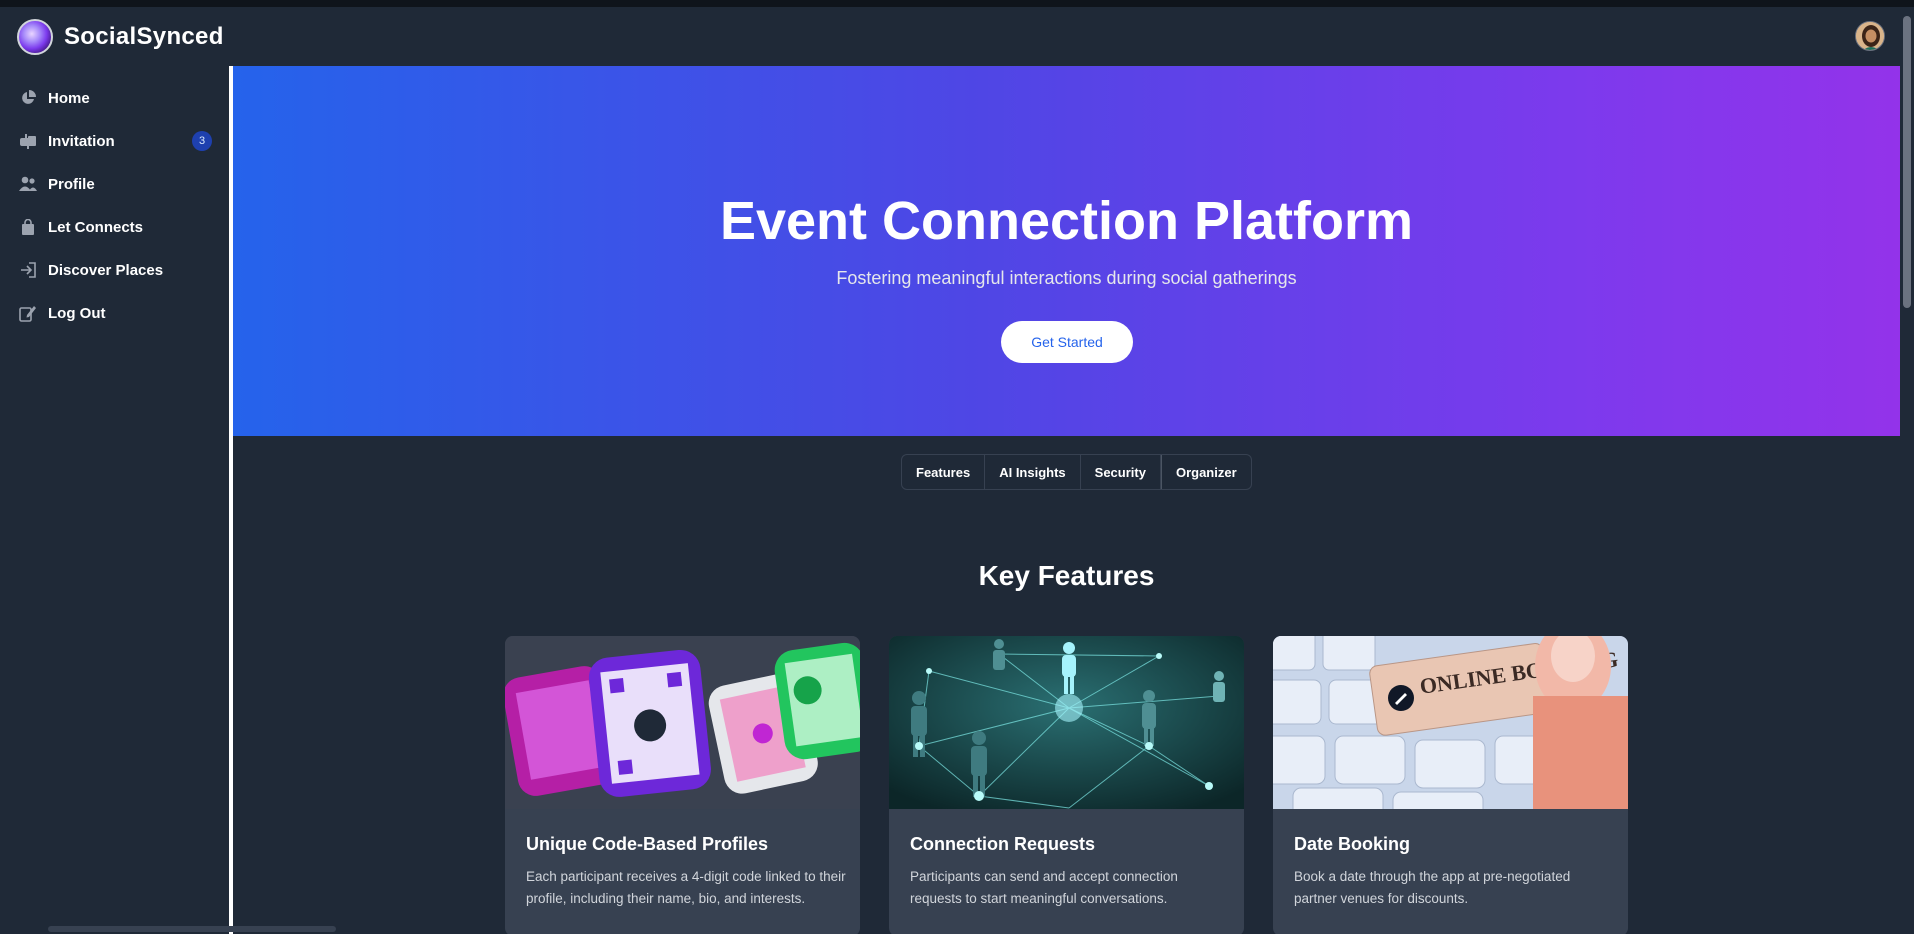  What do you see at coordinates (957, 3) in the screenshot?
I see `window-top-strip` at bounding box center [957, 3].